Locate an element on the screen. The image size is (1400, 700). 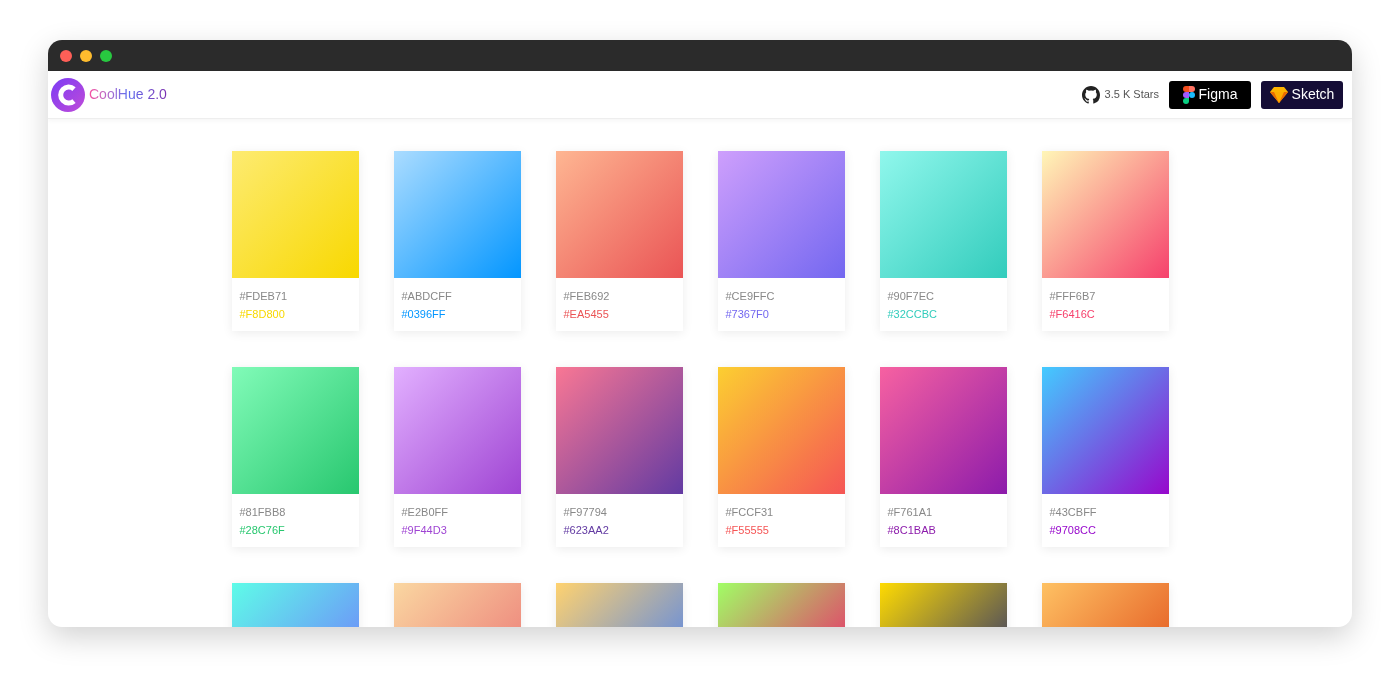
gradient-card: #ABDCFF #0396FF is located at coordinates (457, 241).